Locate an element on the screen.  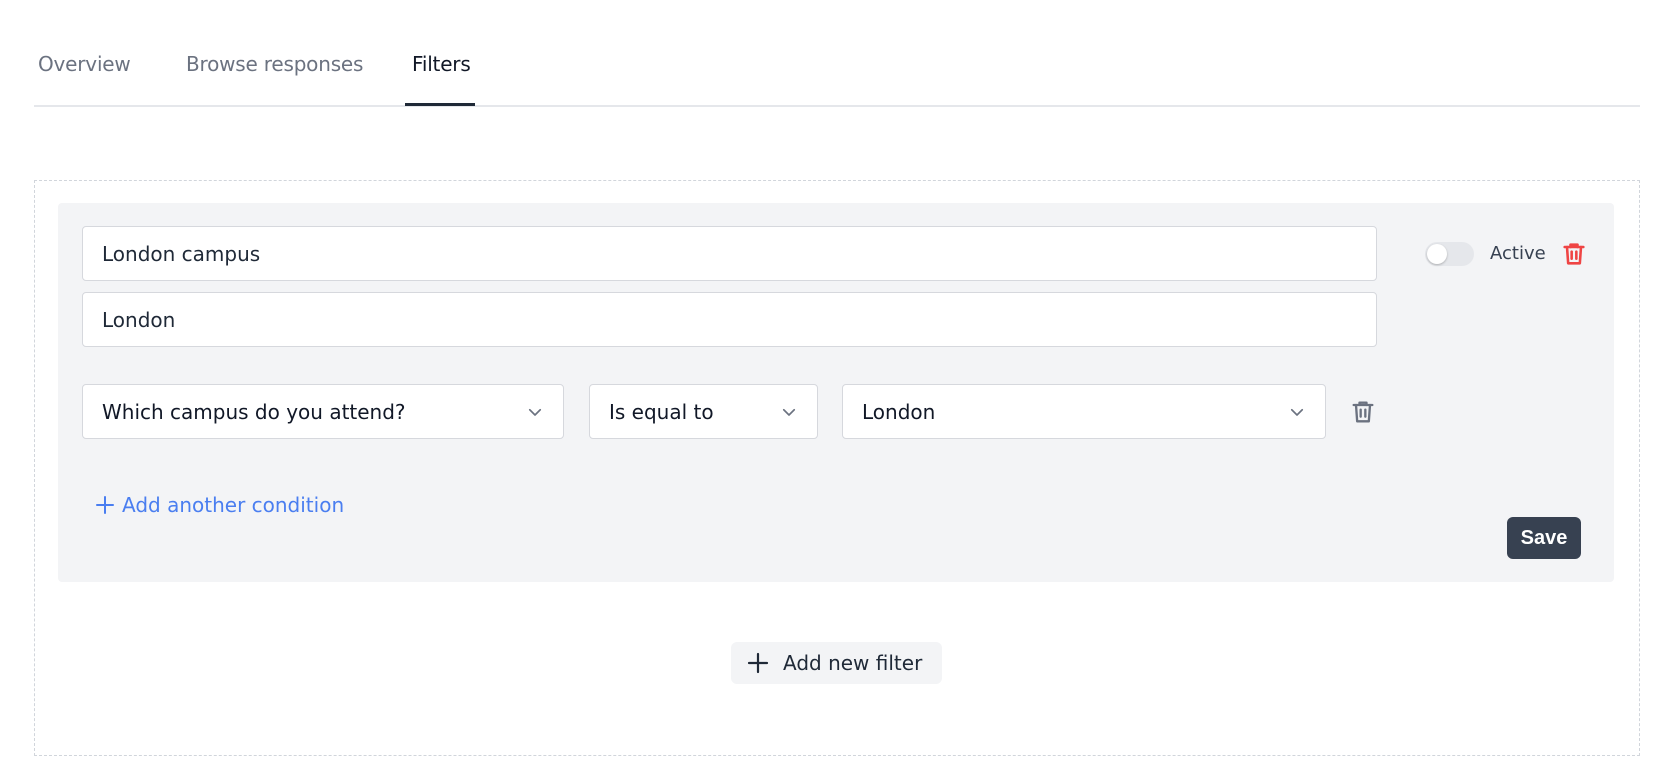
active-tab-indicator is located at coordinates (440, 104).